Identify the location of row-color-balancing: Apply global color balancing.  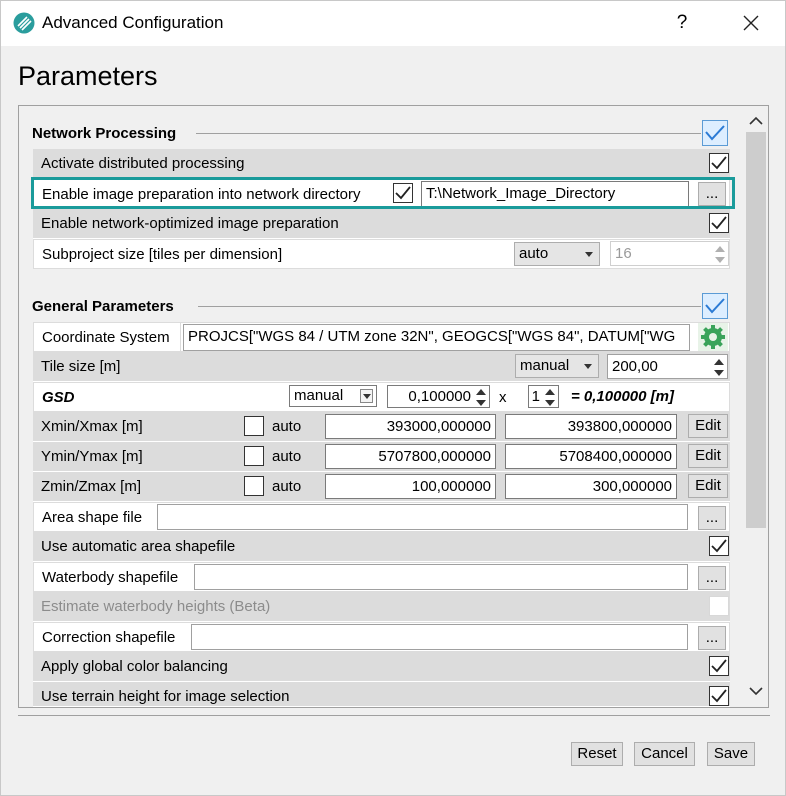
(381, 667).